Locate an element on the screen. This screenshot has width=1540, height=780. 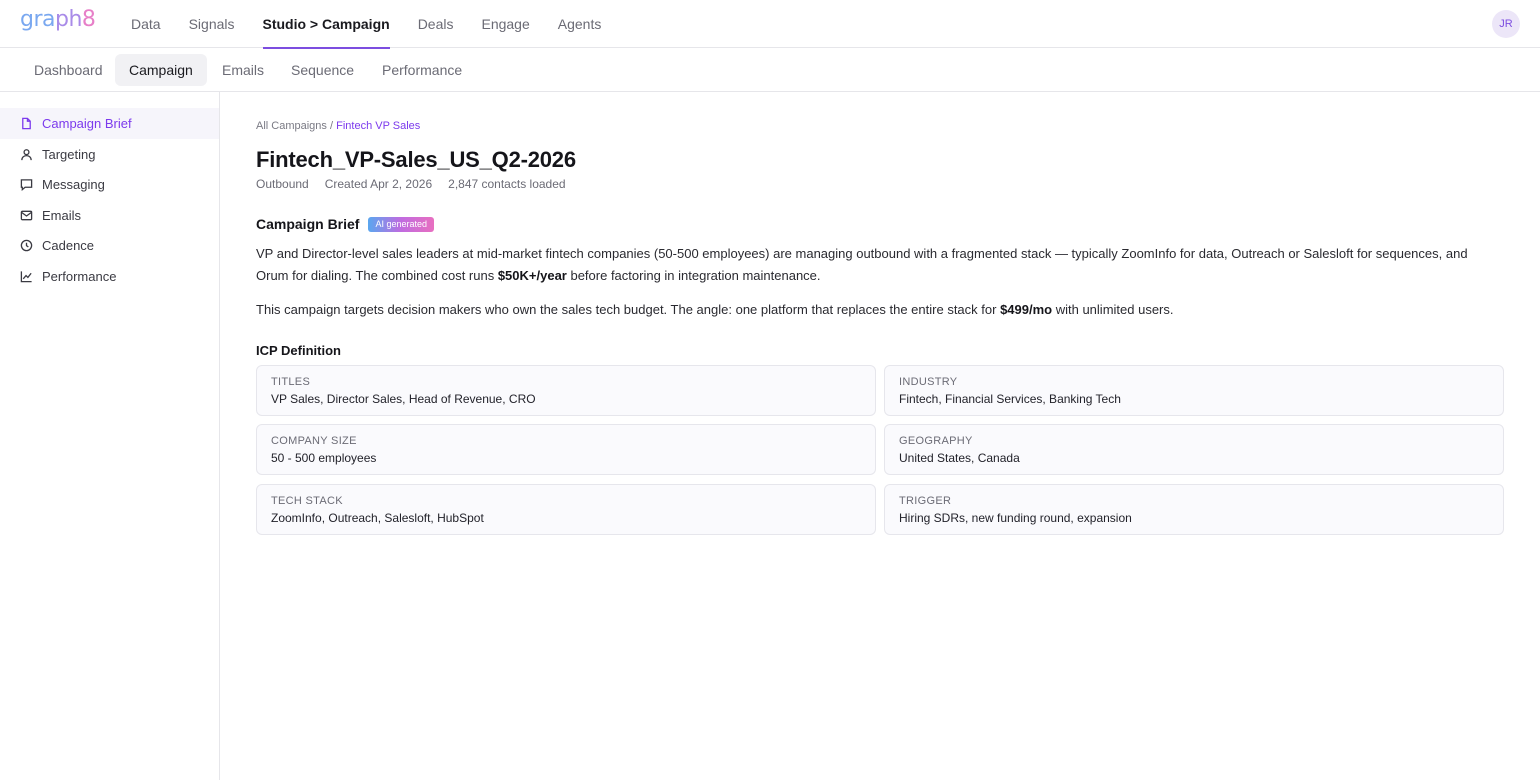
sidebar-item-label: Emails is located at coordinates (62, 215).